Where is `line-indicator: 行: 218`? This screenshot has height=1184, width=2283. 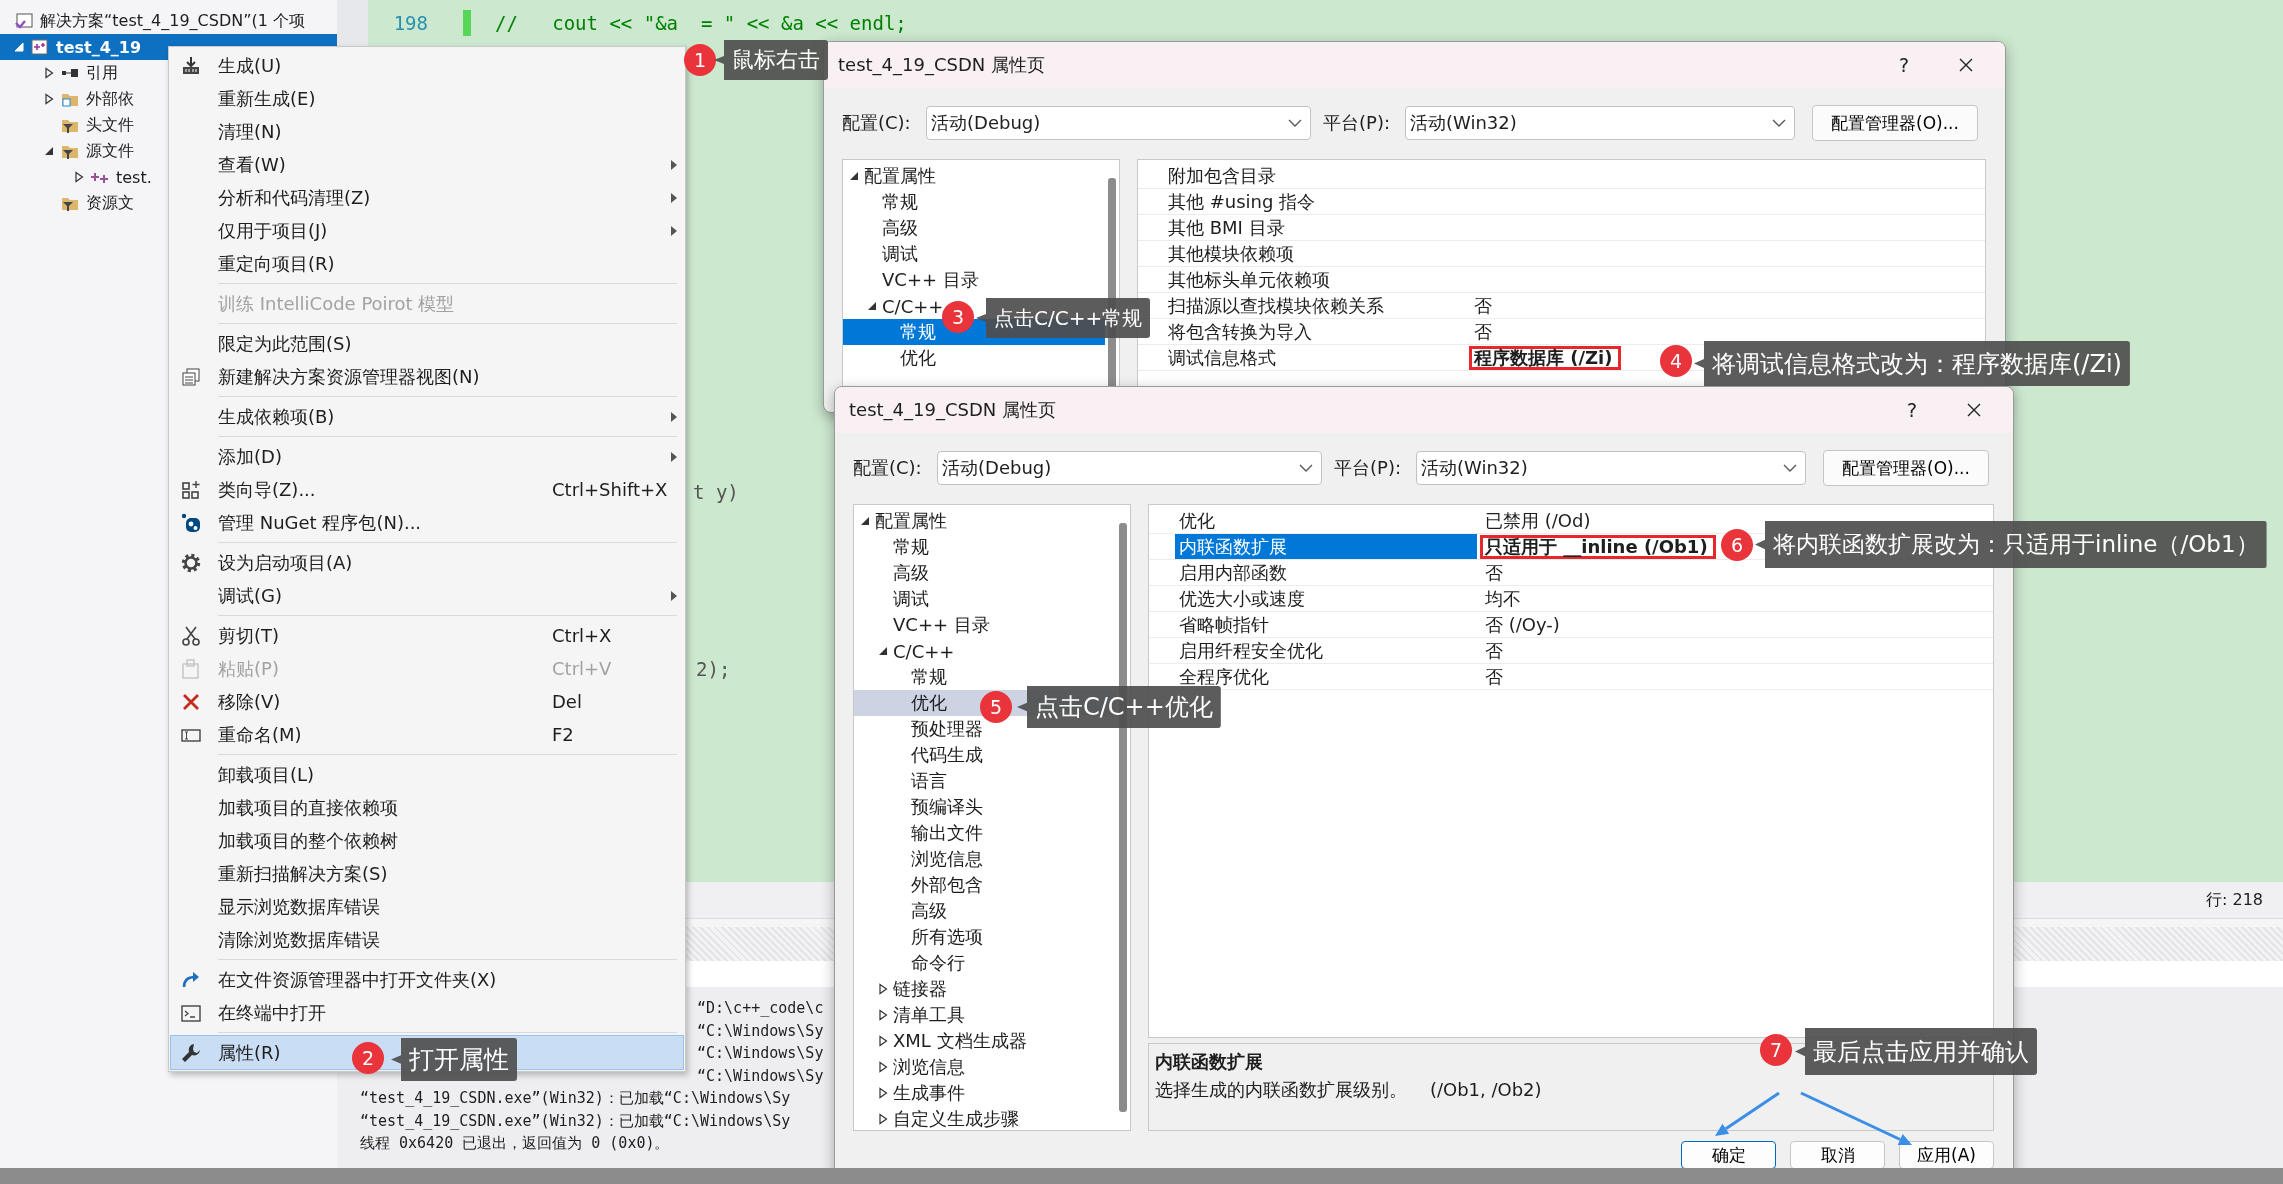
line-indicator: 行: 218 is located at coordinates (2234, 900).